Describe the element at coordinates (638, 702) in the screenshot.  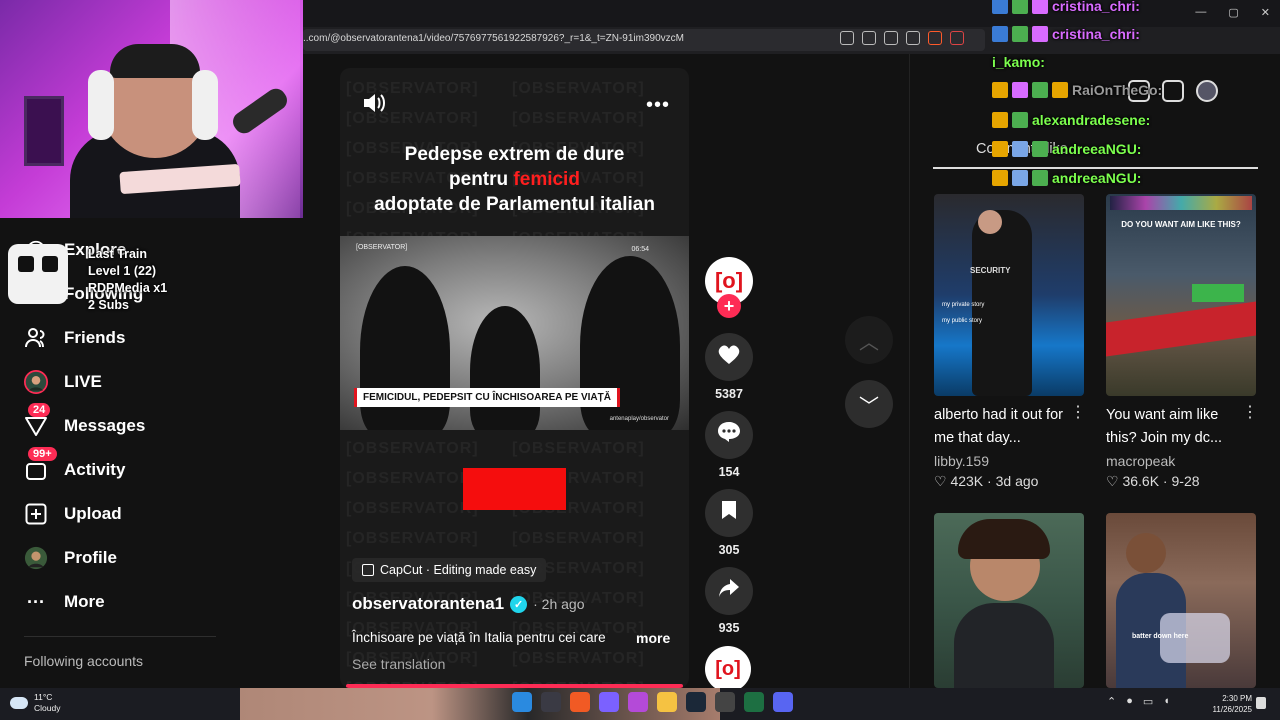
I see `m365-icon` at that location.